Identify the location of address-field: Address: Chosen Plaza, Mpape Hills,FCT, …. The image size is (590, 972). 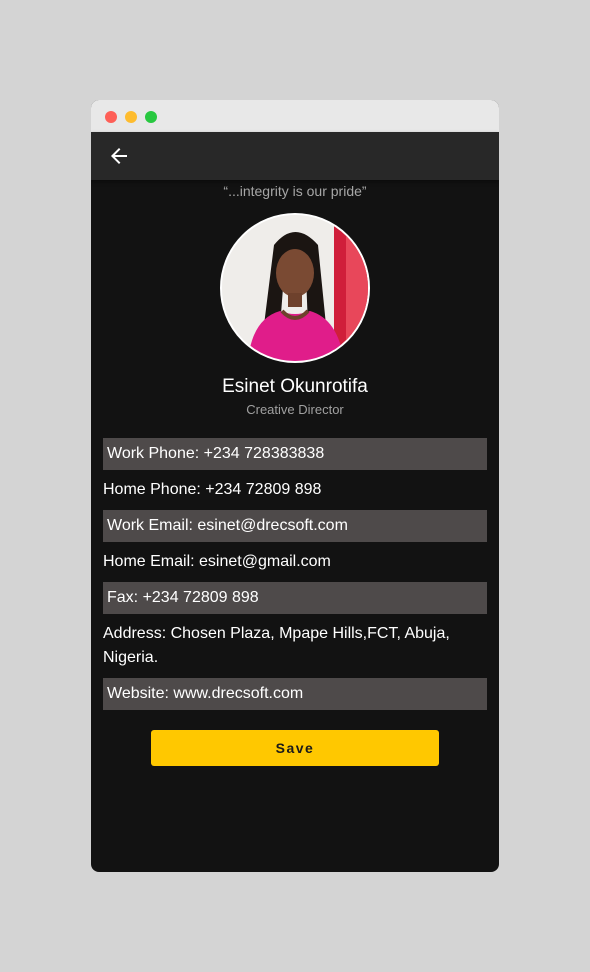
(295, 646).